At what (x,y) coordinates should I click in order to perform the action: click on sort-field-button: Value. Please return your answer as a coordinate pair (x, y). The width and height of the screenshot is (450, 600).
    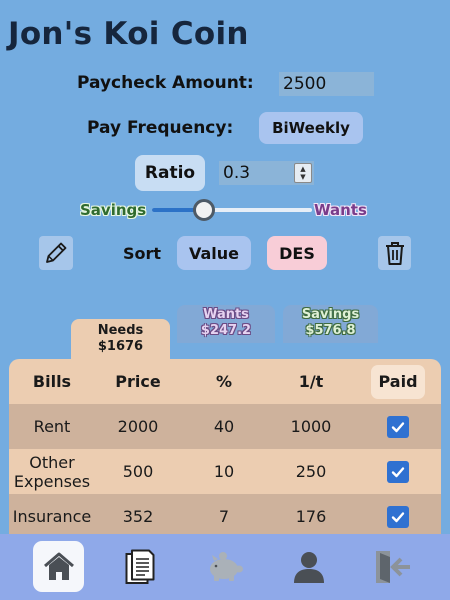
    Looking at the image, I should click on (214, 253).